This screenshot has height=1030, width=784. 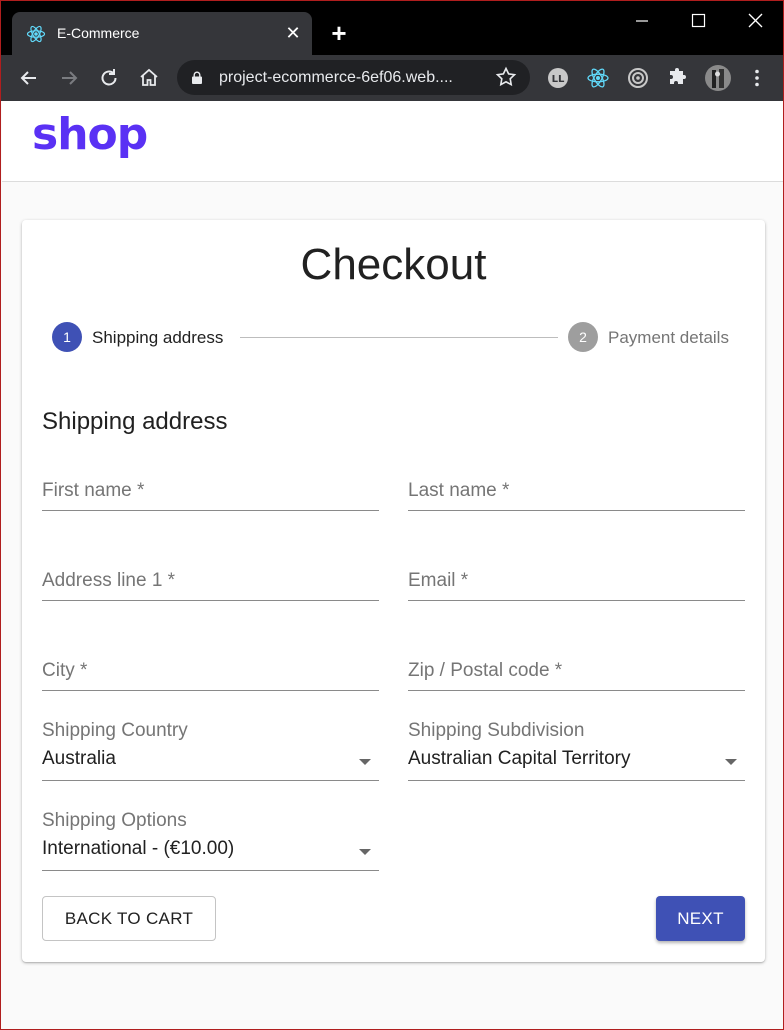 I want to click on extensions-puzzle-icon, so click(x=678, y=78).